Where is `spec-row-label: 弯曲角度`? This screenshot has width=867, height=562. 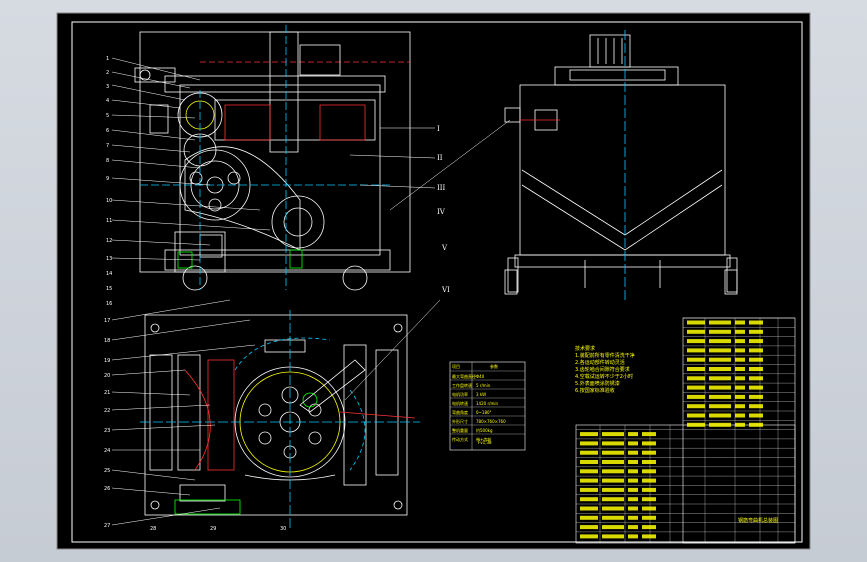
spec-row-label: 弯曲角度 is located at coordinates (460, 412).